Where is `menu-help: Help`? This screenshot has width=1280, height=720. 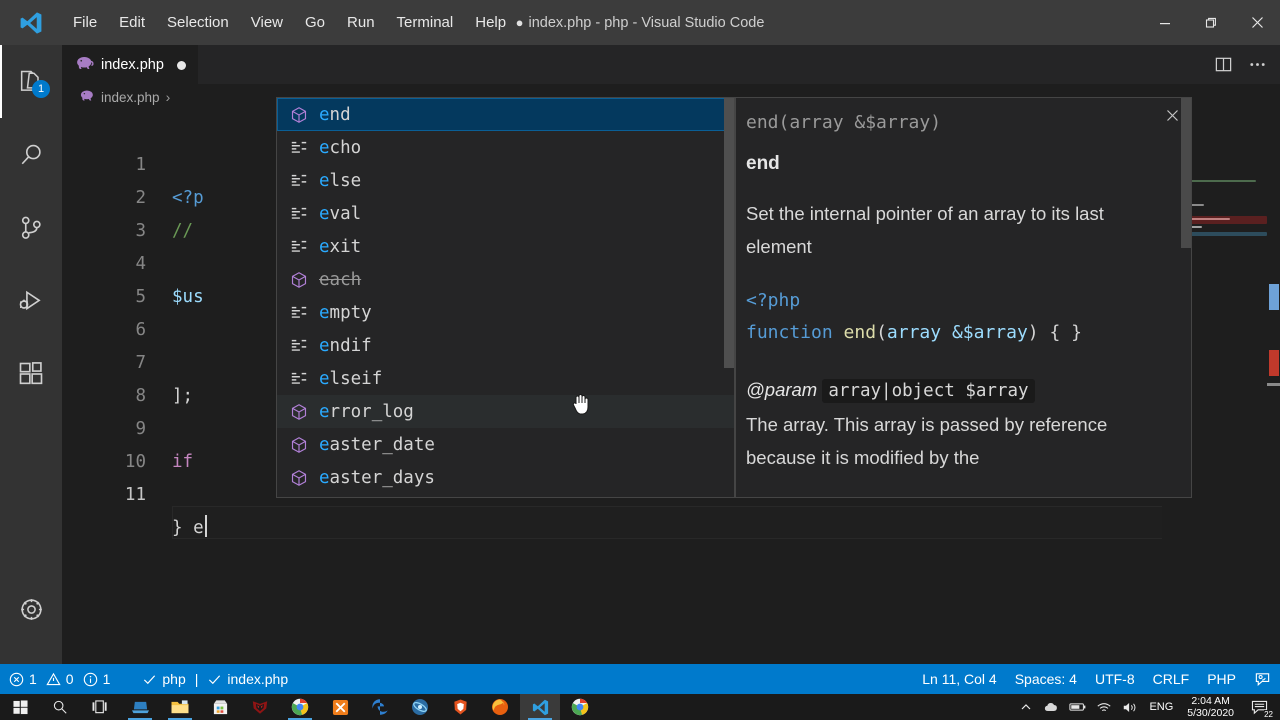
menu-help: Help is located at coordinates (490, 22).